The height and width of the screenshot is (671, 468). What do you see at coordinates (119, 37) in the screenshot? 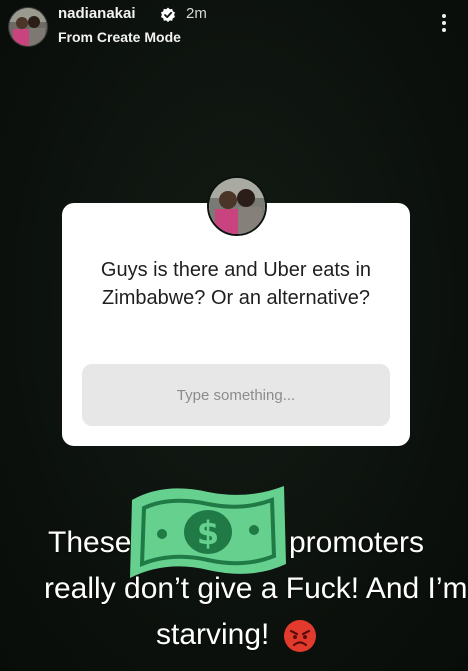
I see `create-mode-label: From Create Mode` at bounding box center [119, 37].